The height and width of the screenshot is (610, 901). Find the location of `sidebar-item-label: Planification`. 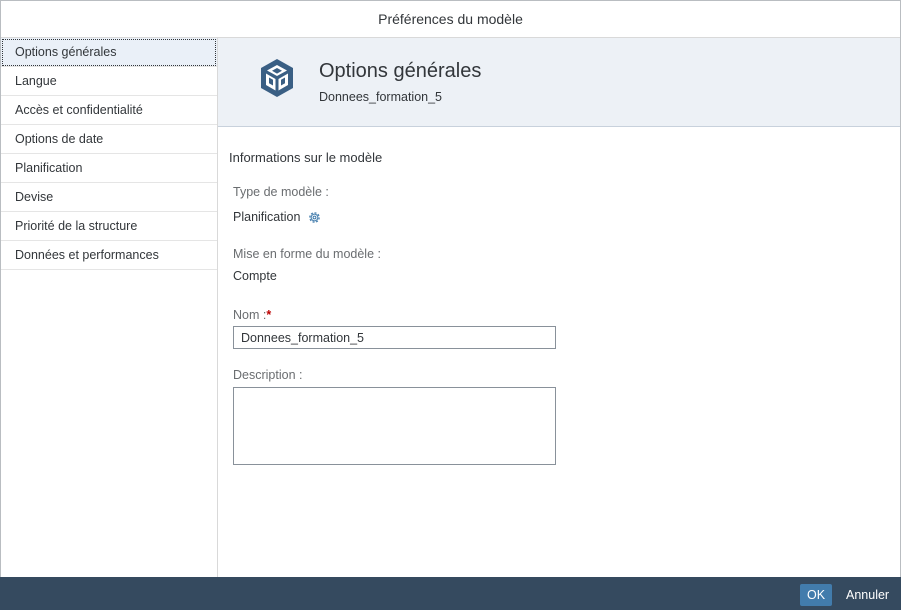

sidebar-item-label: Planification is located at coordinates (49, 168).